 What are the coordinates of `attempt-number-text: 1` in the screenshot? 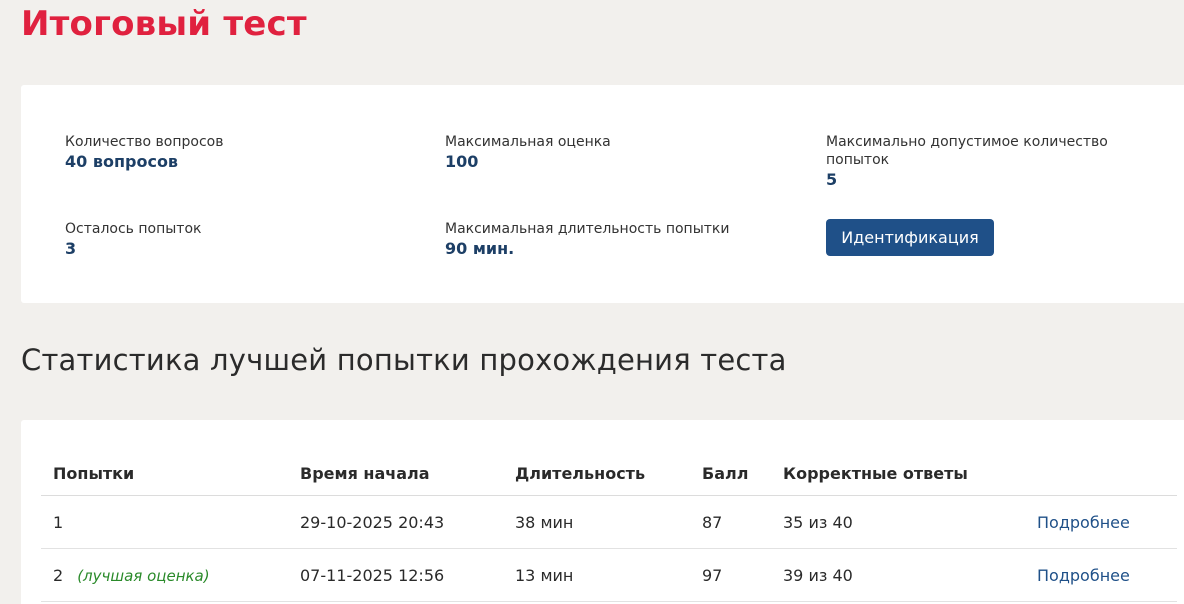 It's located at (58, 522).